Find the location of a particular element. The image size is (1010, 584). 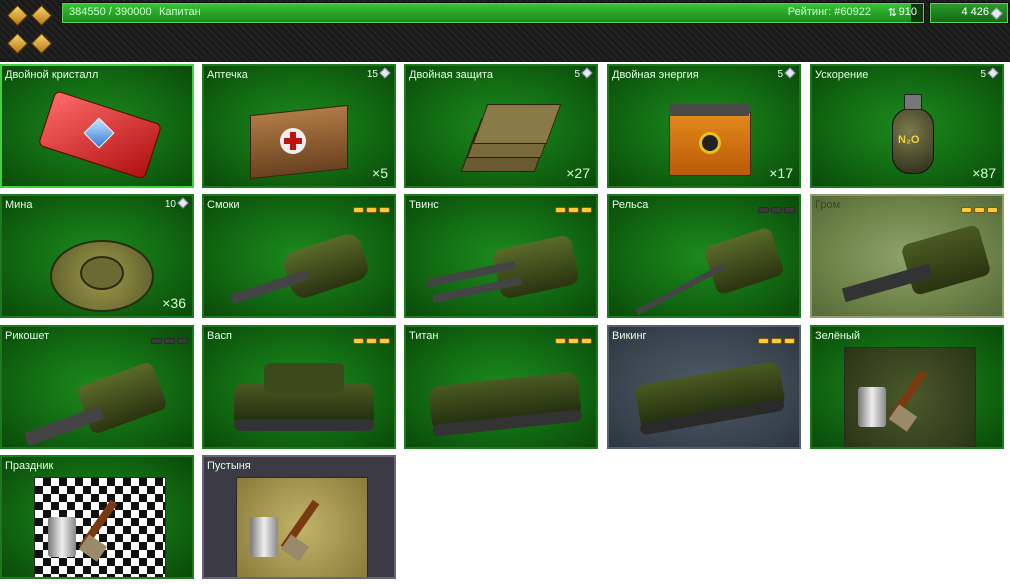

item-name: Рикошет is located at coordinates (27, 336).